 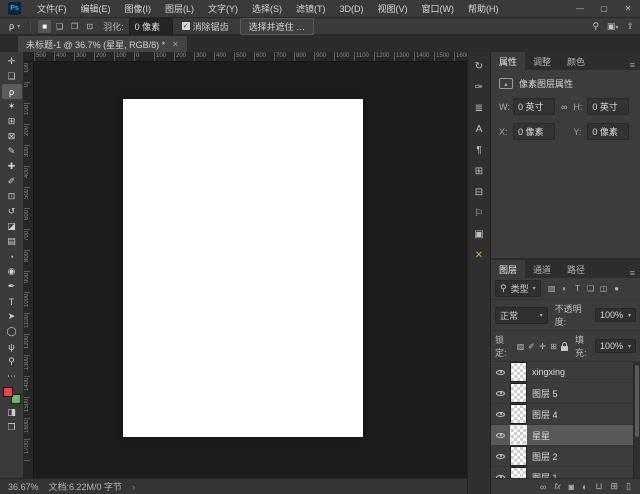 I want to click on opacity-dropdown: 100% ▾, so click(x=615, y=315).